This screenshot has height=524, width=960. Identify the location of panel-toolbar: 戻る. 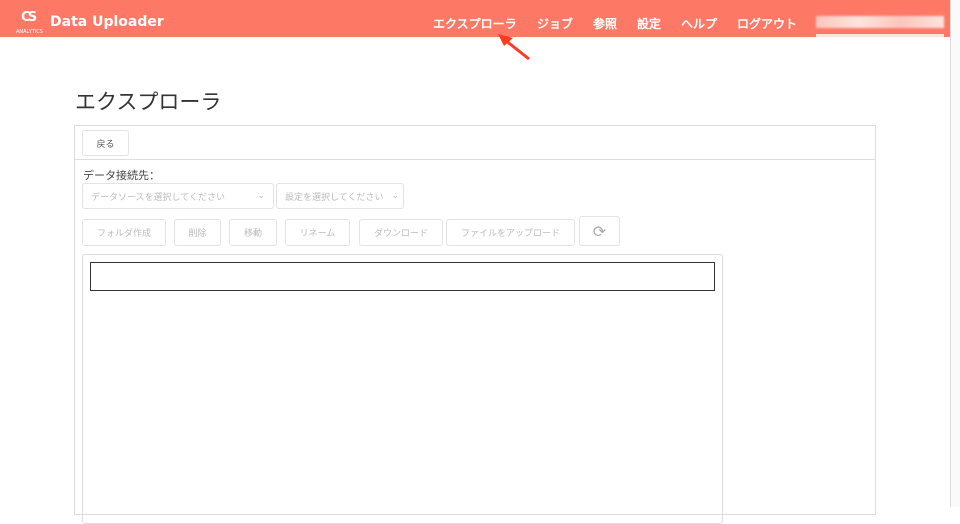
(475, 143).